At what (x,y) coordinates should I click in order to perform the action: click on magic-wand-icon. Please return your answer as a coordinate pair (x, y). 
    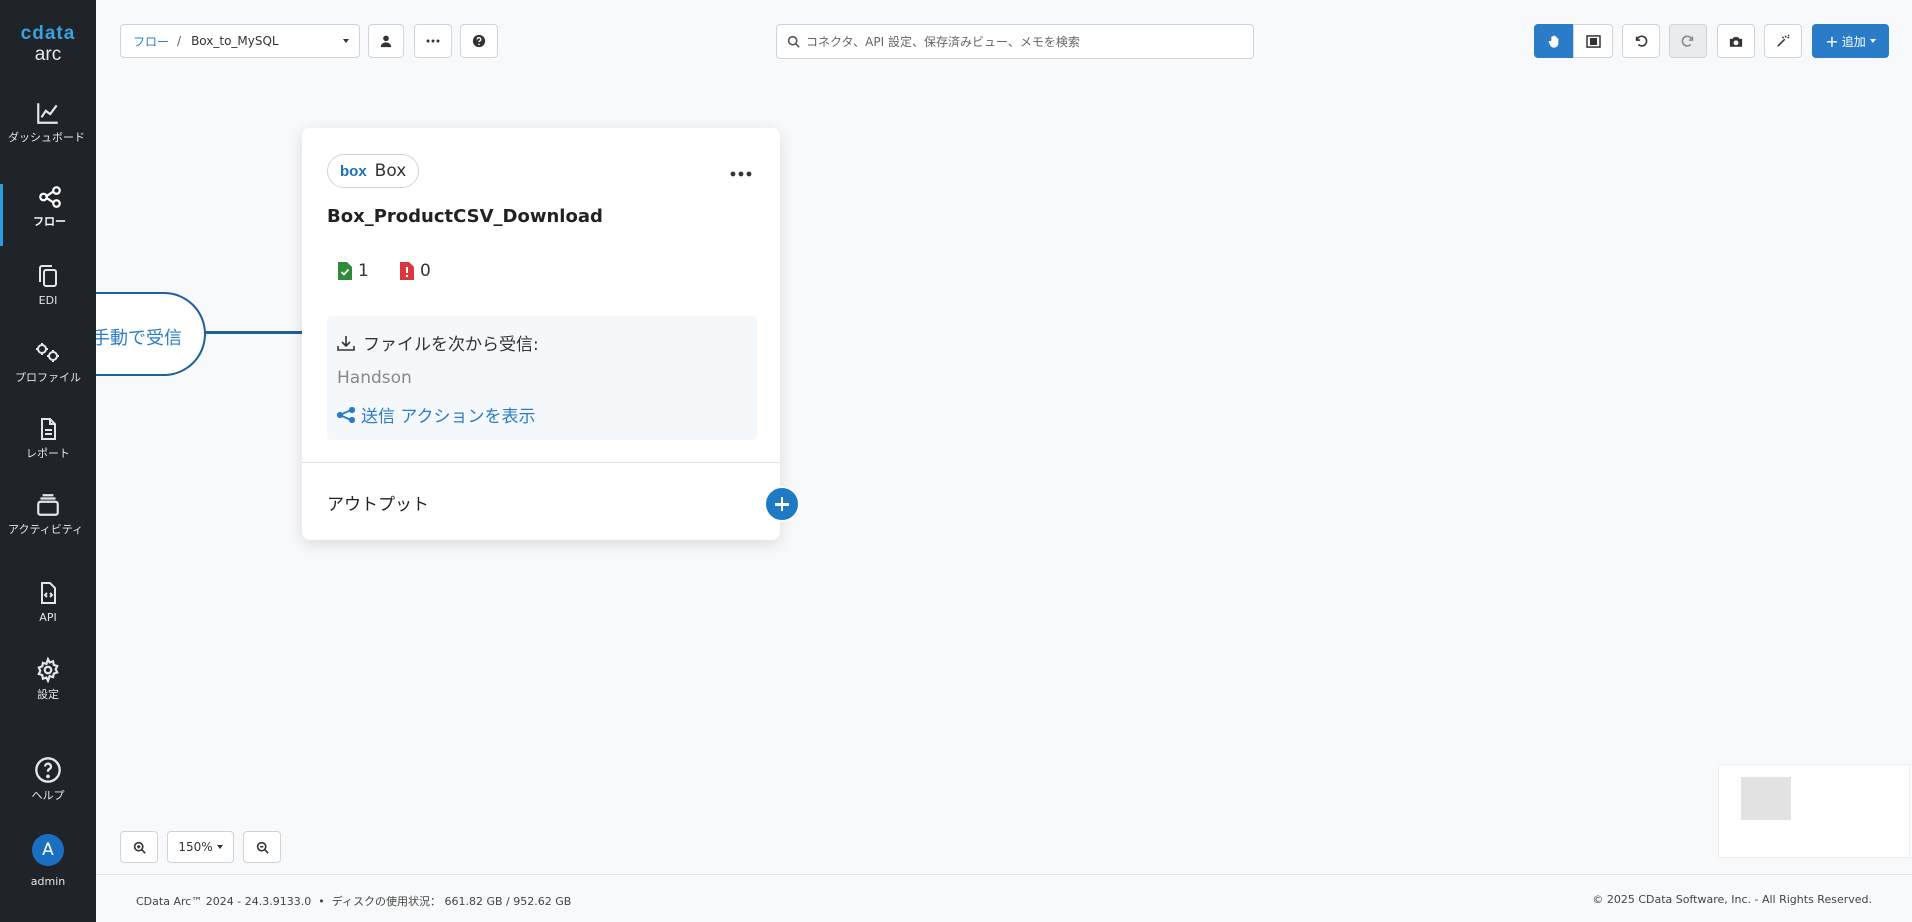
    Looking at the image, I should click on (1783, 40).